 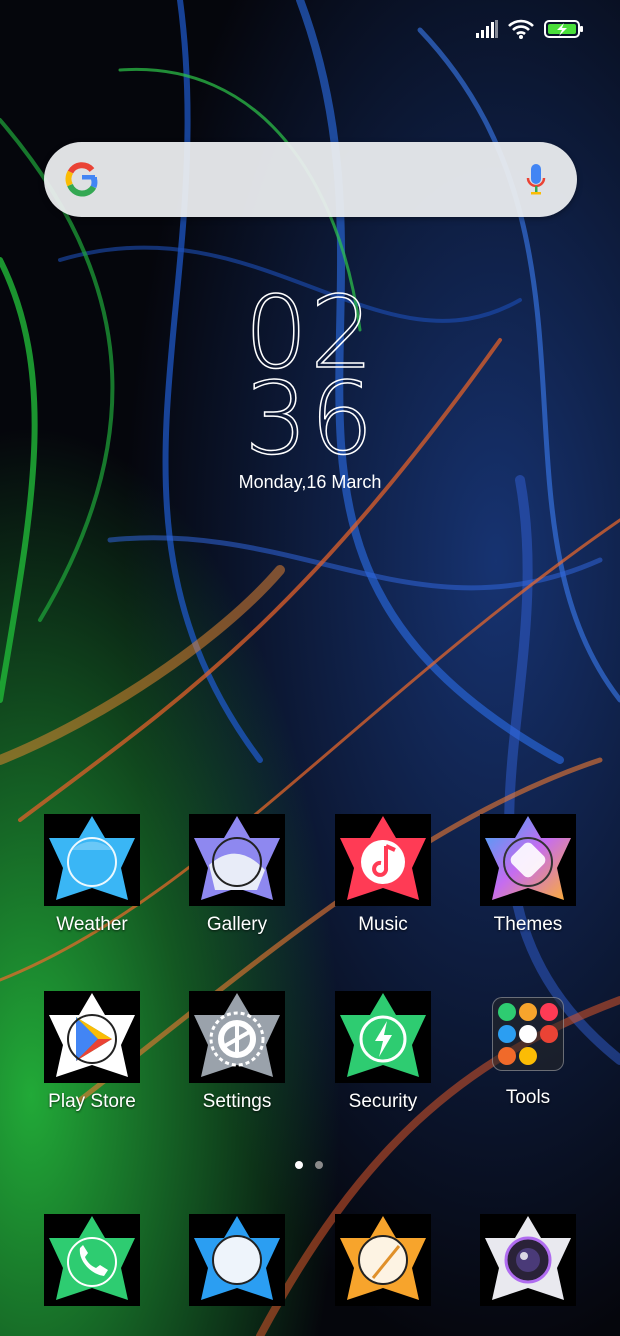 What do you see at coordinates (299, 1165) in the screenshot?
I see `page-dot-active` at bounding box center [299, 1165].